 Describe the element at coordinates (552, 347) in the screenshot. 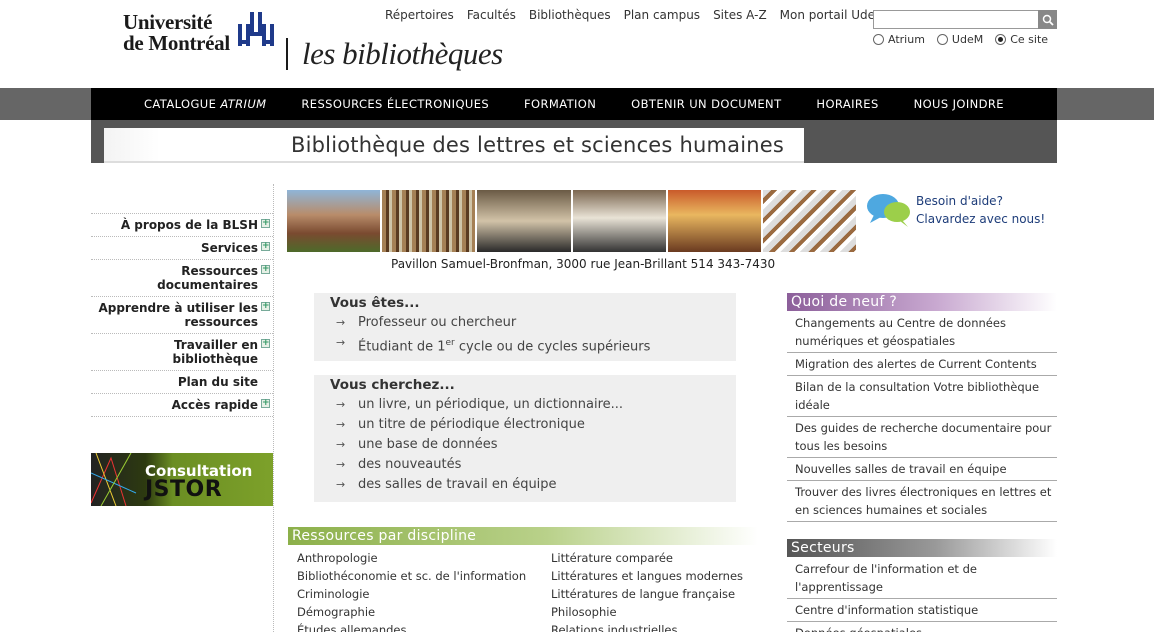

I see `etudiant-suffix: cycle ou de cycles supérieurs` at that location.